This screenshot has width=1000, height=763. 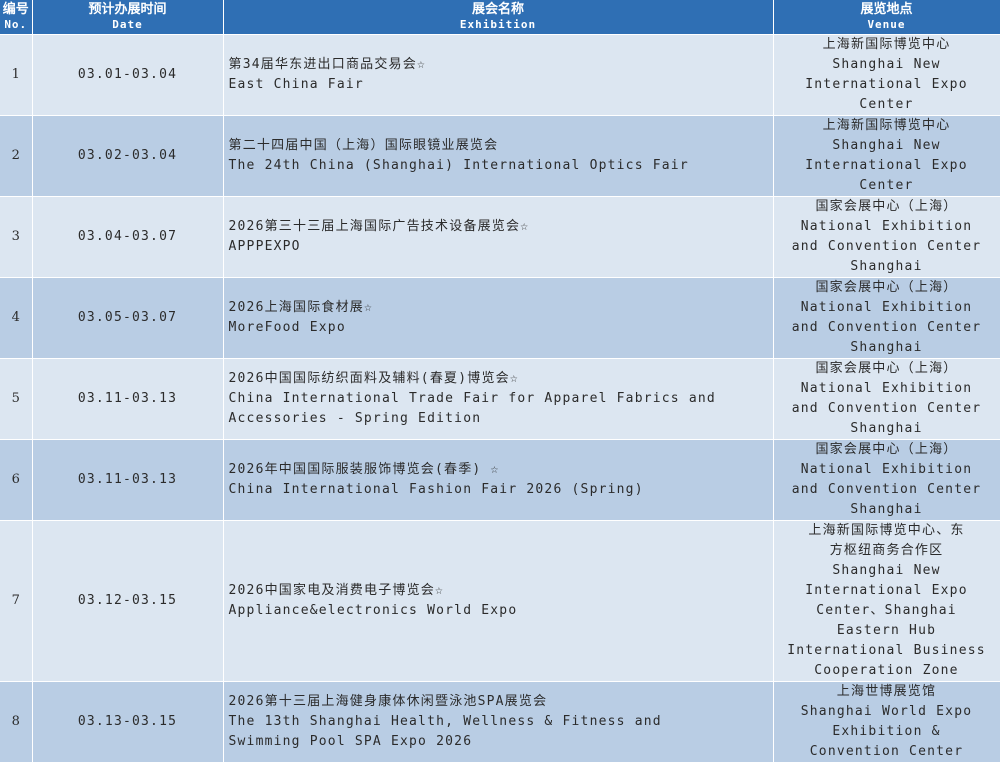 I want to click on row-date: 03.04-03.07, so click(x=128, y=237).